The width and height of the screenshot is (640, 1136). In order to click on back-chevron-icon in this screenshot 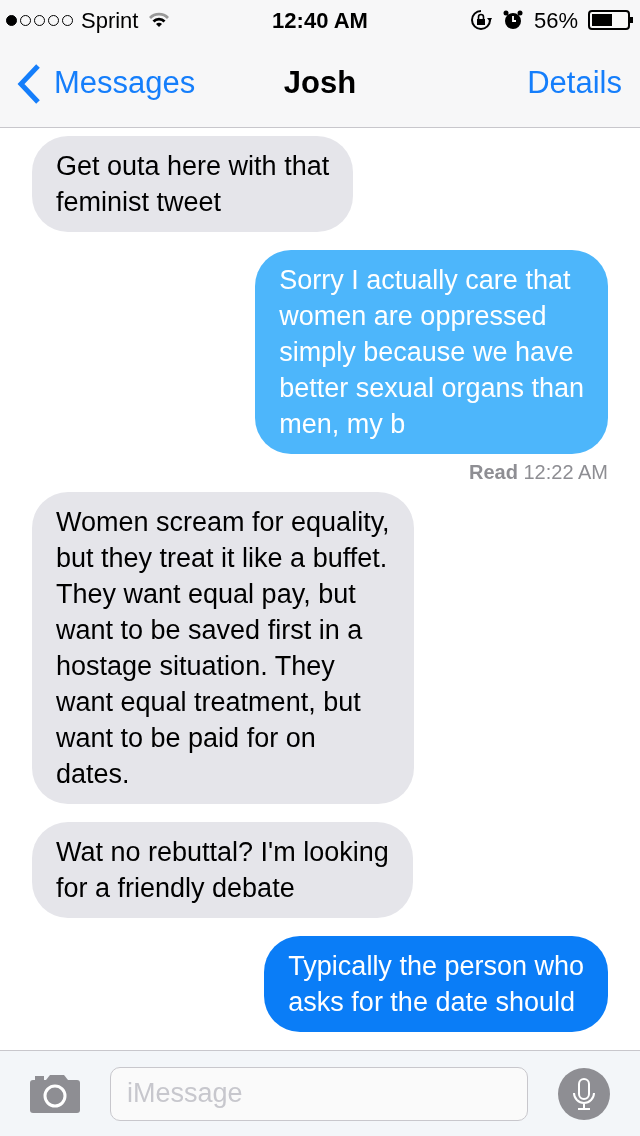, I will do `click(29, 83)`.